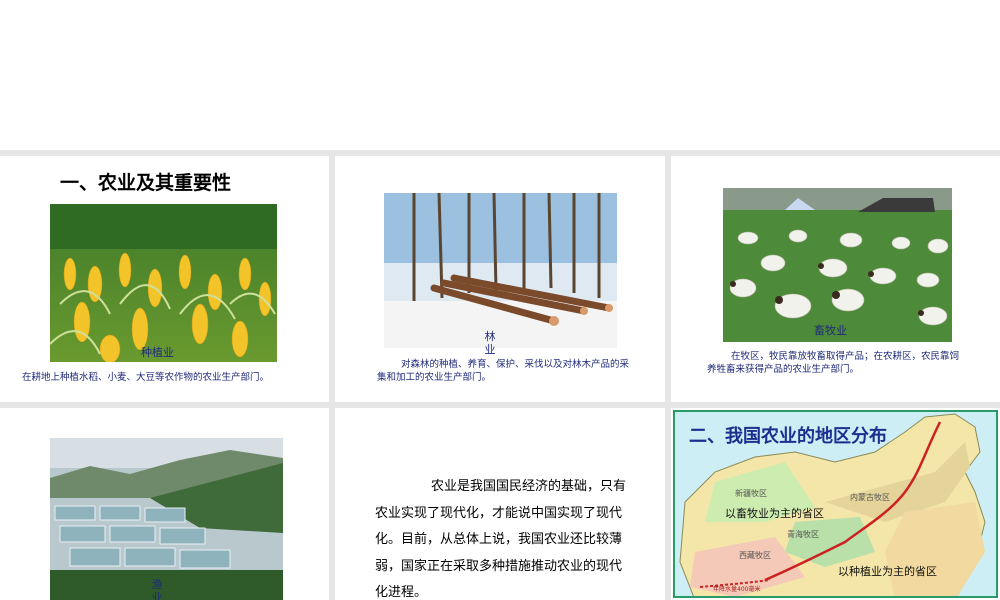 This screenshot has width=1000, height=600. What do you see at coordinates (166, 519) in the screenshot?
I see `fish-farm-photo` at bounding box center [166, 519].